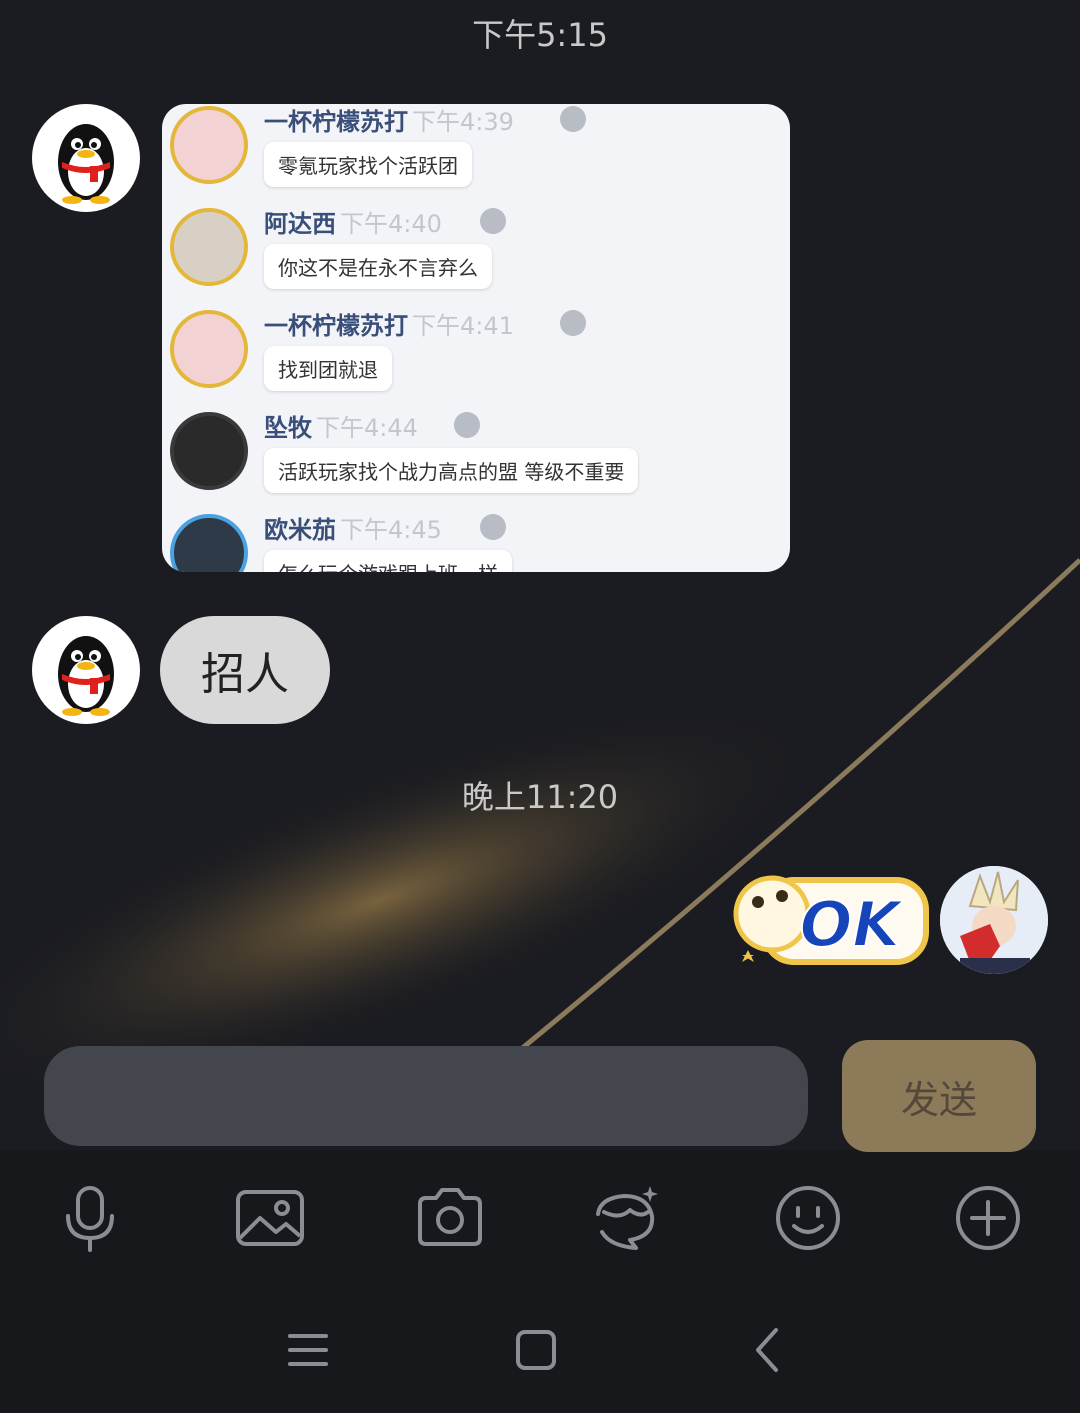  What do you see at coordinates (476, 347) in the screenshot?
I see `list-item: 一杯柠檬苏打 下午4:41 找到团就退` at bounding box center [476, 347].